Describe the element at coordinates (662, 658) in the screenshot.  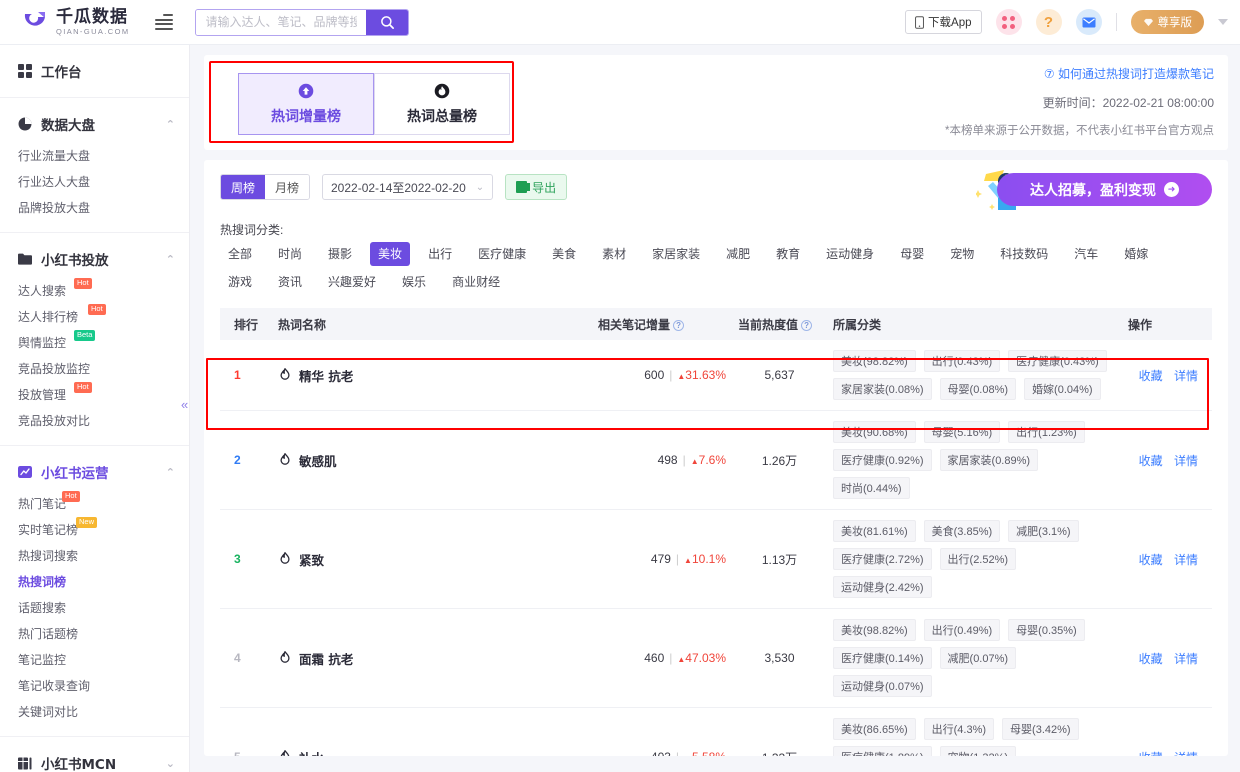
I see `cell-delta: 460 | ▲47.03%` at that location.